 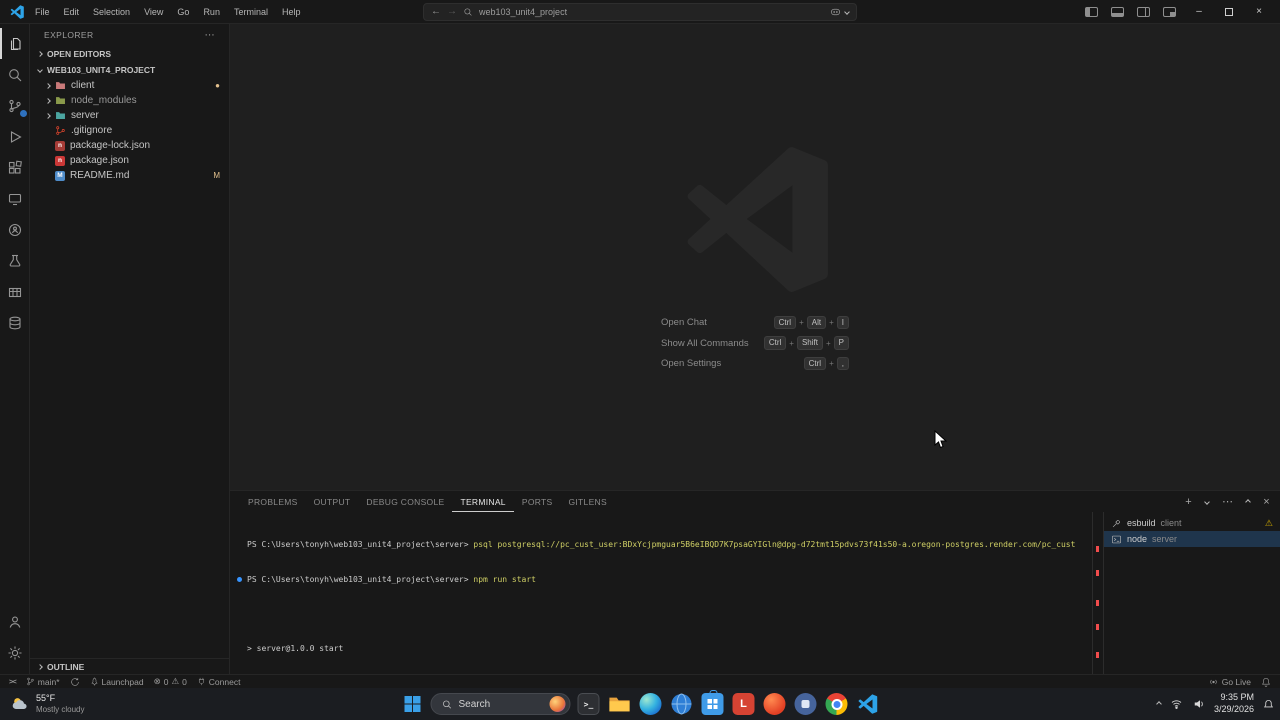 I want to click on outline-section: OUTLINE, so click(x=129, y=666).